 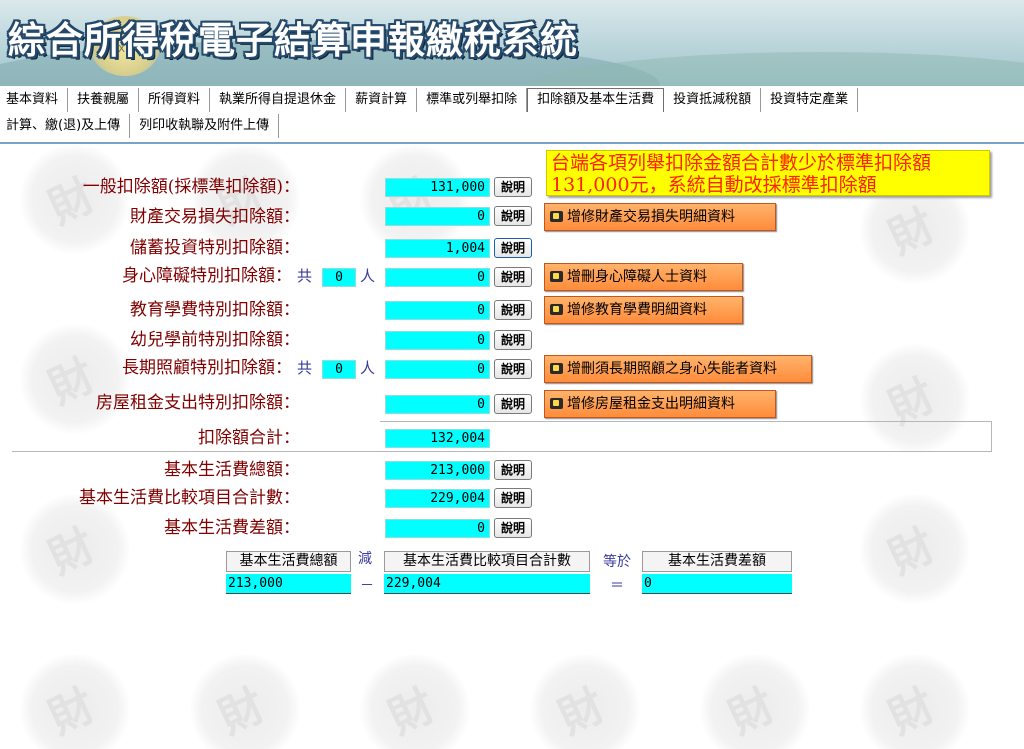 I want to click on disability-gong-label: 共, so click(x=305, y=276).